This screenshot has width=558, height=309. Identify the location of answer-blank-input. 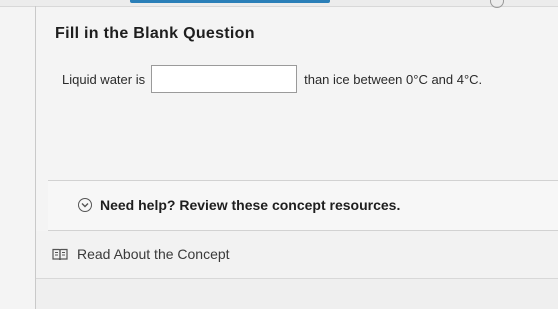
(224, 79).